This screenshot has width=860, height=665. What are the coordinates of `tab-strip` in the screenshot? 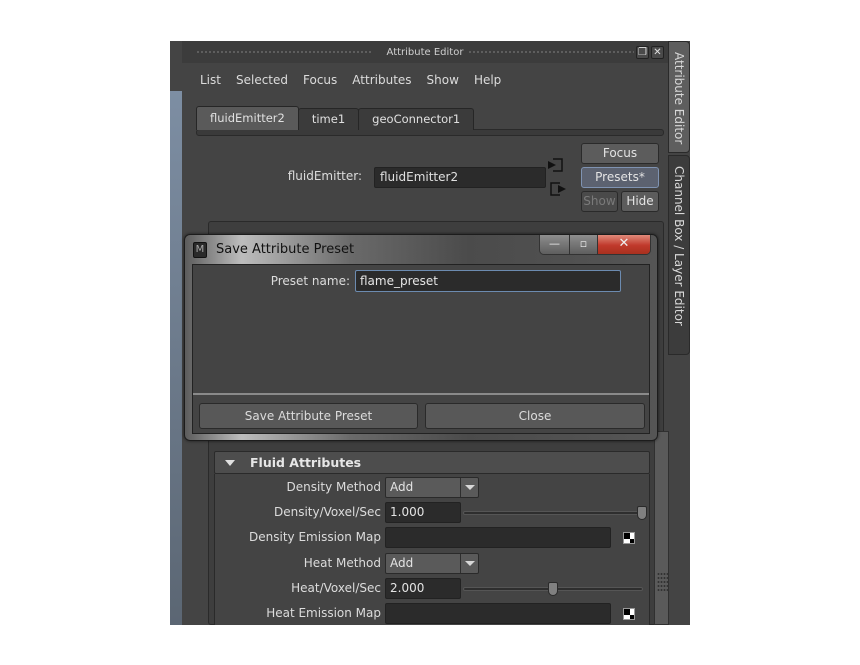 It's located at (430, 132).